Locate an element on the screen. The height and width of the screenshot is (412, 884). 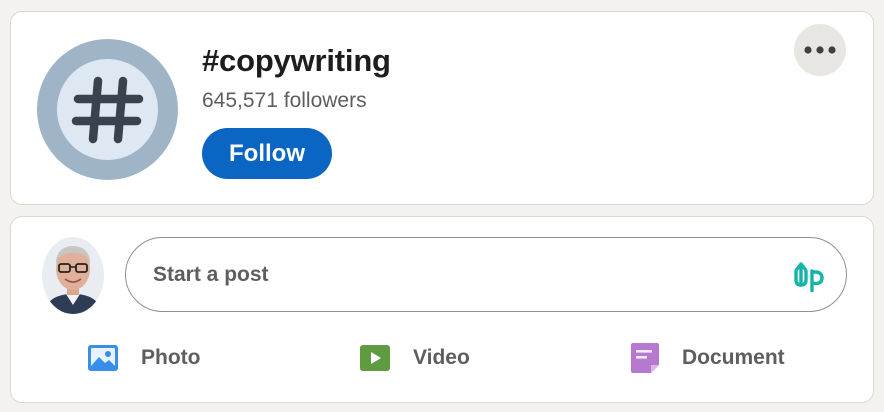
video-button: Video is located at coordinates (414, 358).